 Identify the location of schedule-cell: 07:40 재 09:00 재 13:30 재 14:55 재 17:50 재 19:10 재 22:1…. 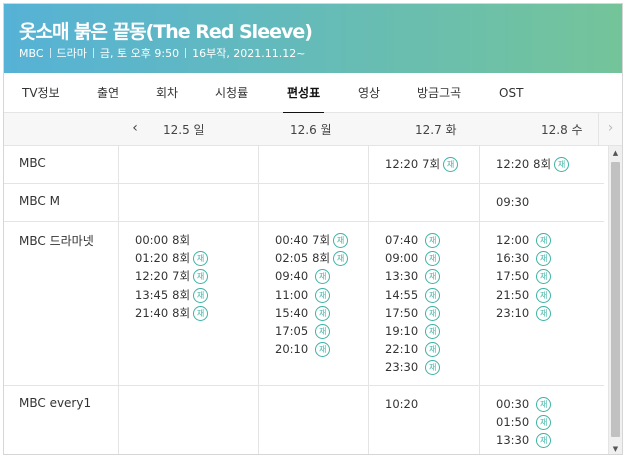
(423, 303).